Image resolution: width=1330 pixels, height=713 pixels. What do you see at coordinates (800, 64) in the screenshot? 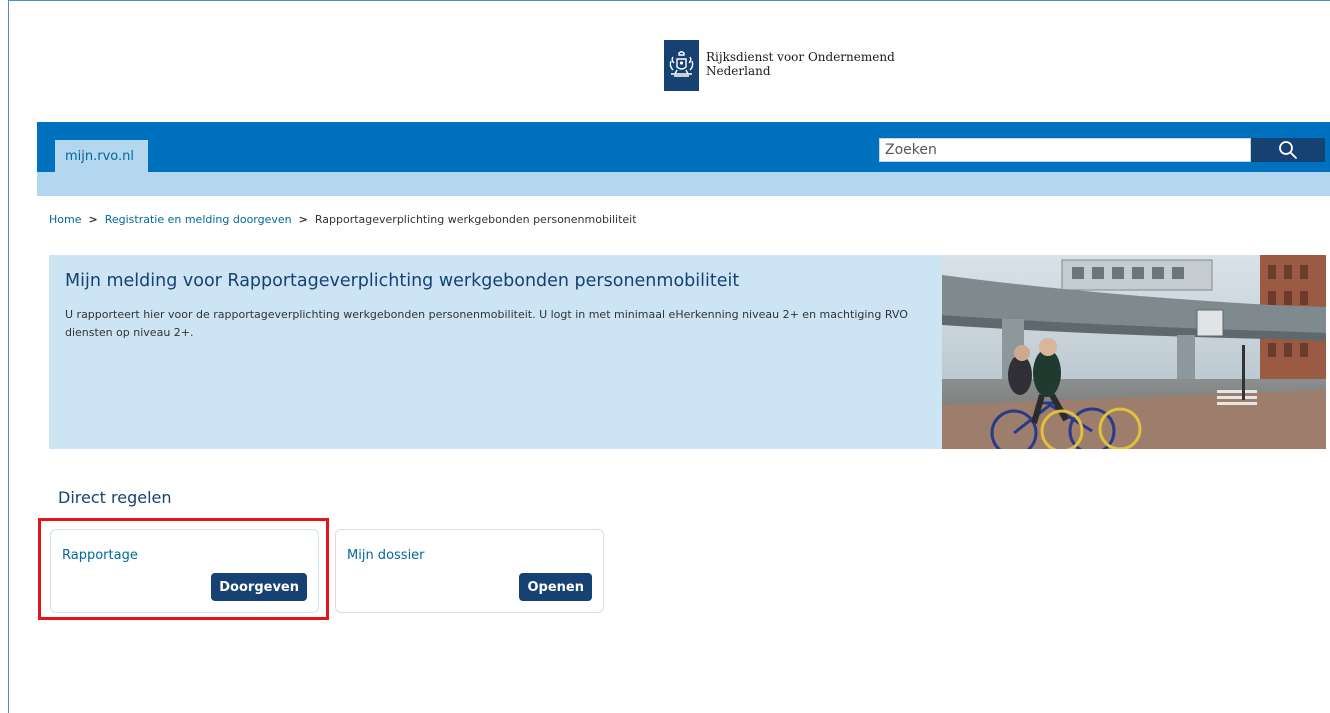
I see `organization-name: Rijksdienst voor Ondernemend Nederland` at bounding box center [800, 64].